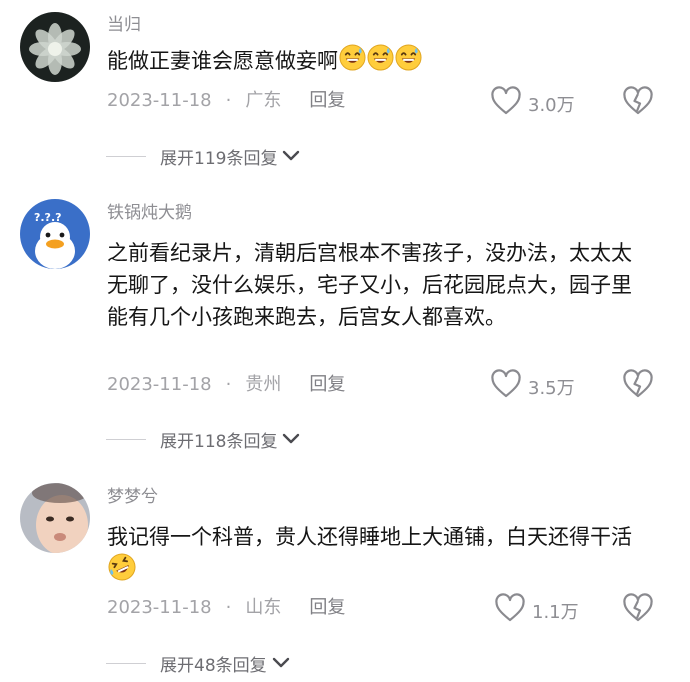  Describe the element at coordinates (263, 607) in the screenshot. I see `comment-location: 山东` at that location.